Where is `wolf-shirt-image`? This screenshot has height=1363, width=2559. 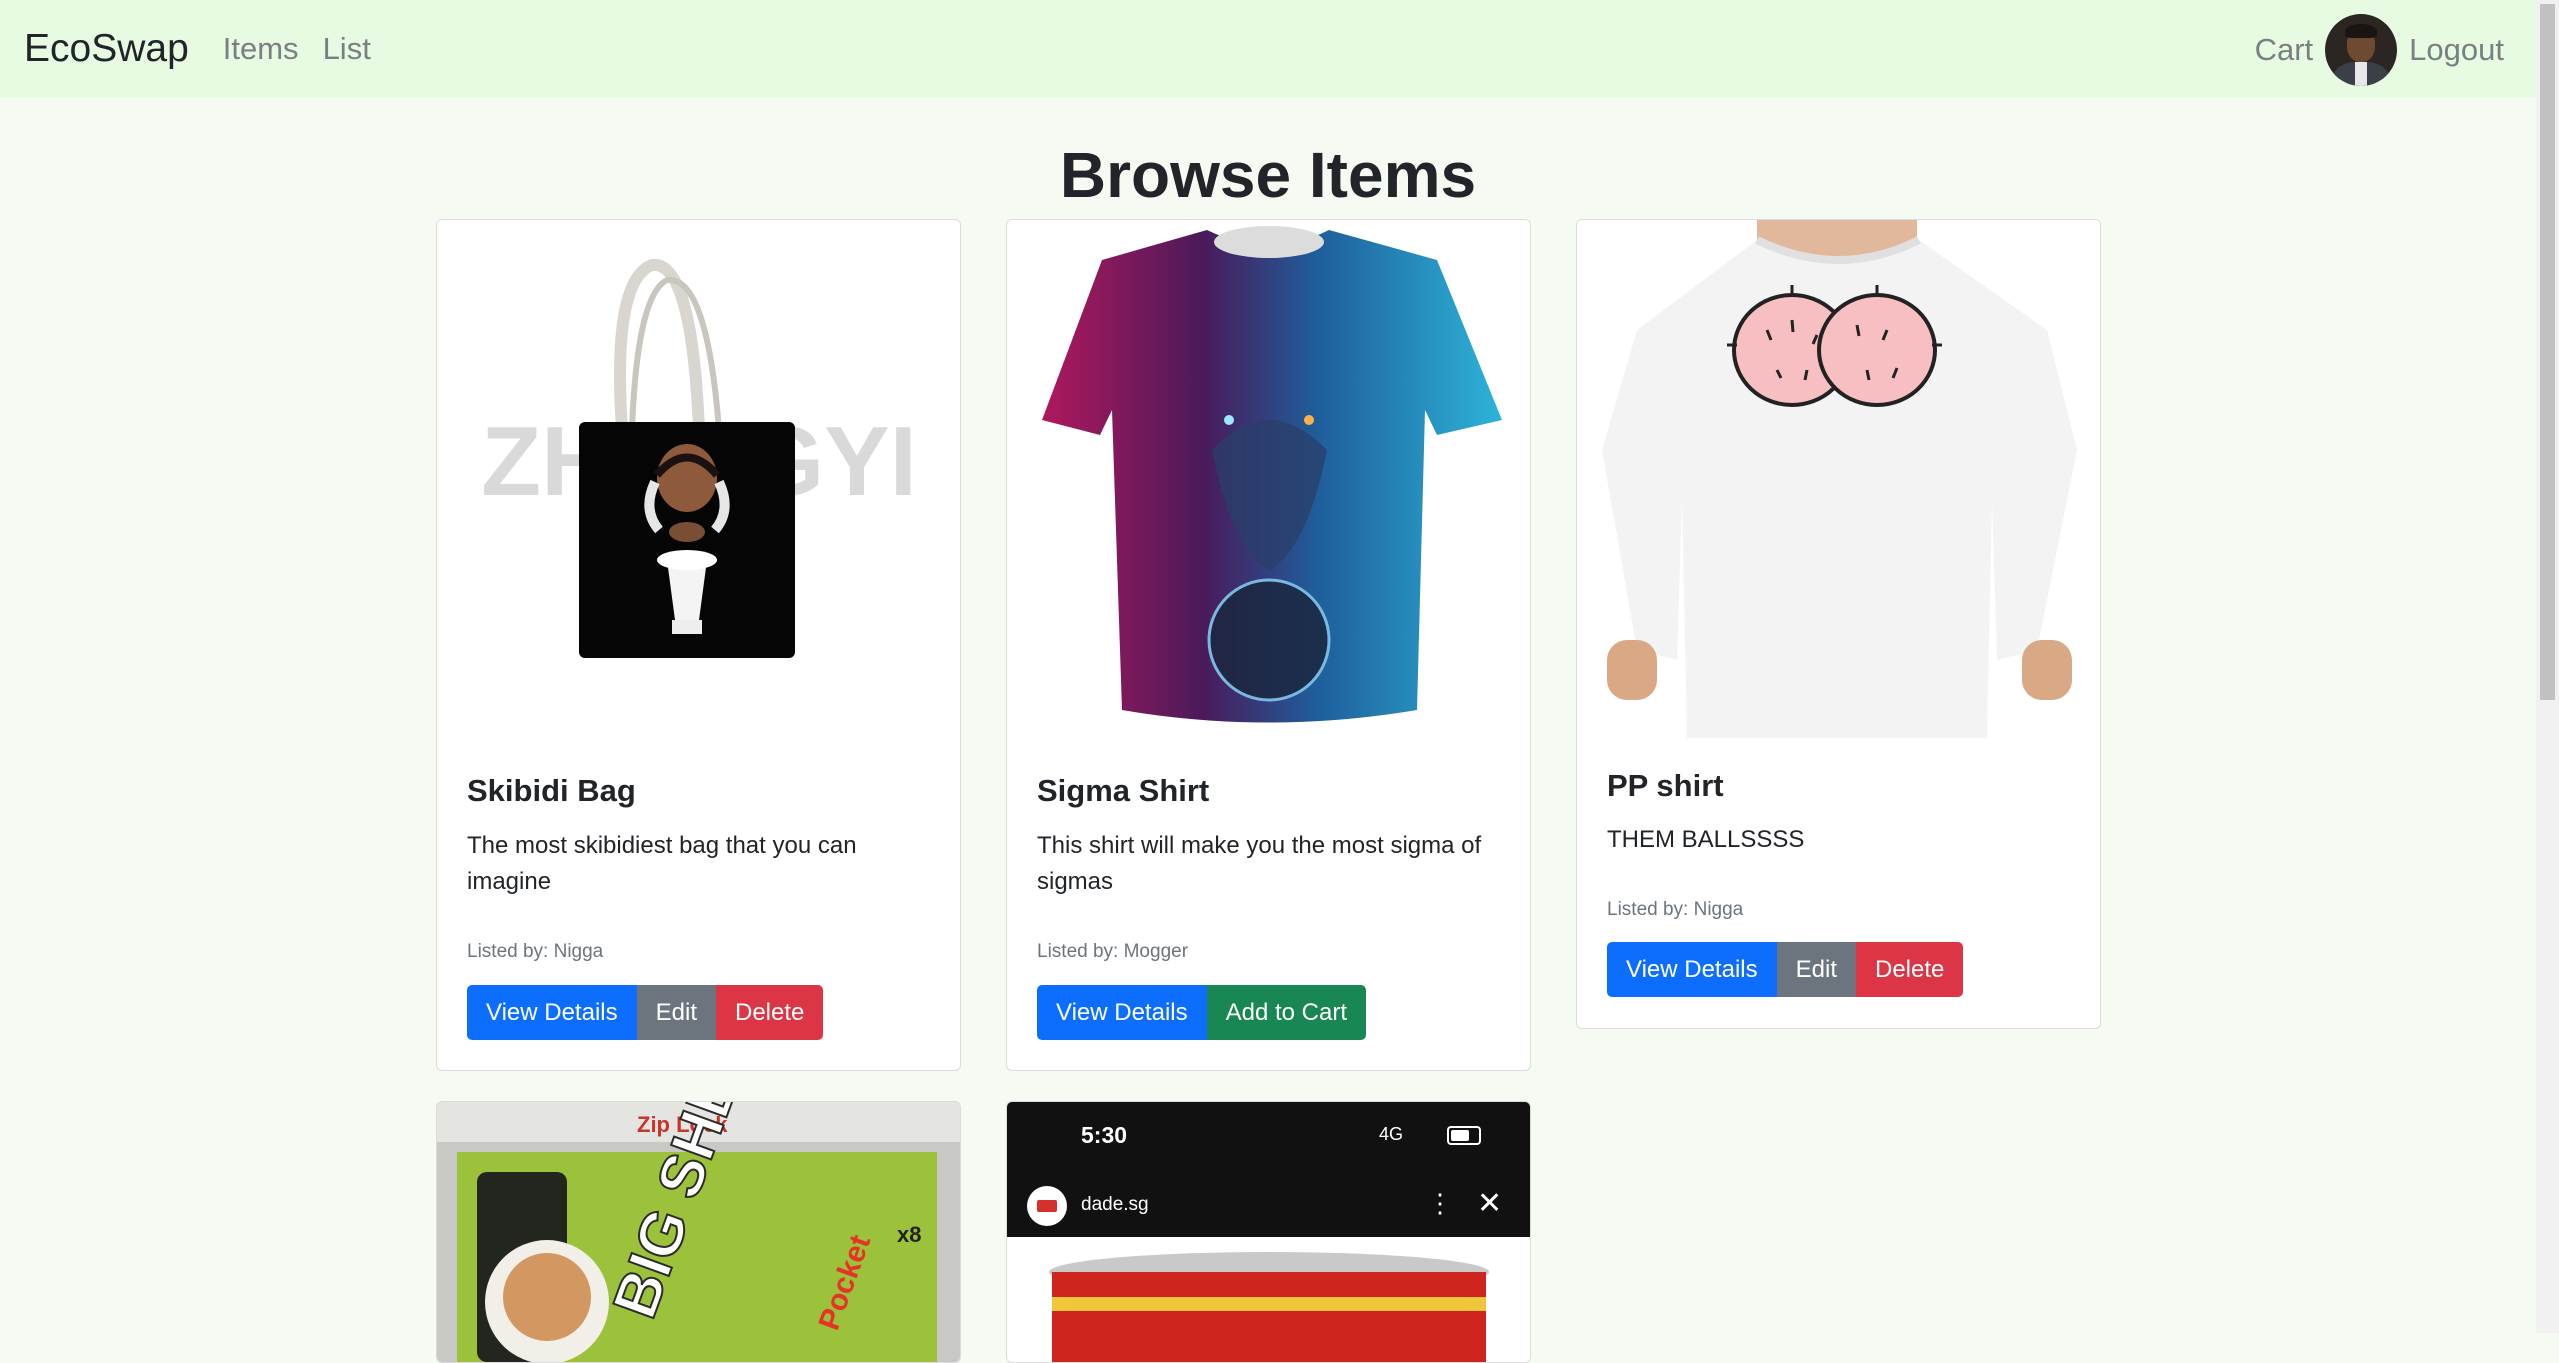 wolf-shirt-image is located at coordinates (1268, 480).